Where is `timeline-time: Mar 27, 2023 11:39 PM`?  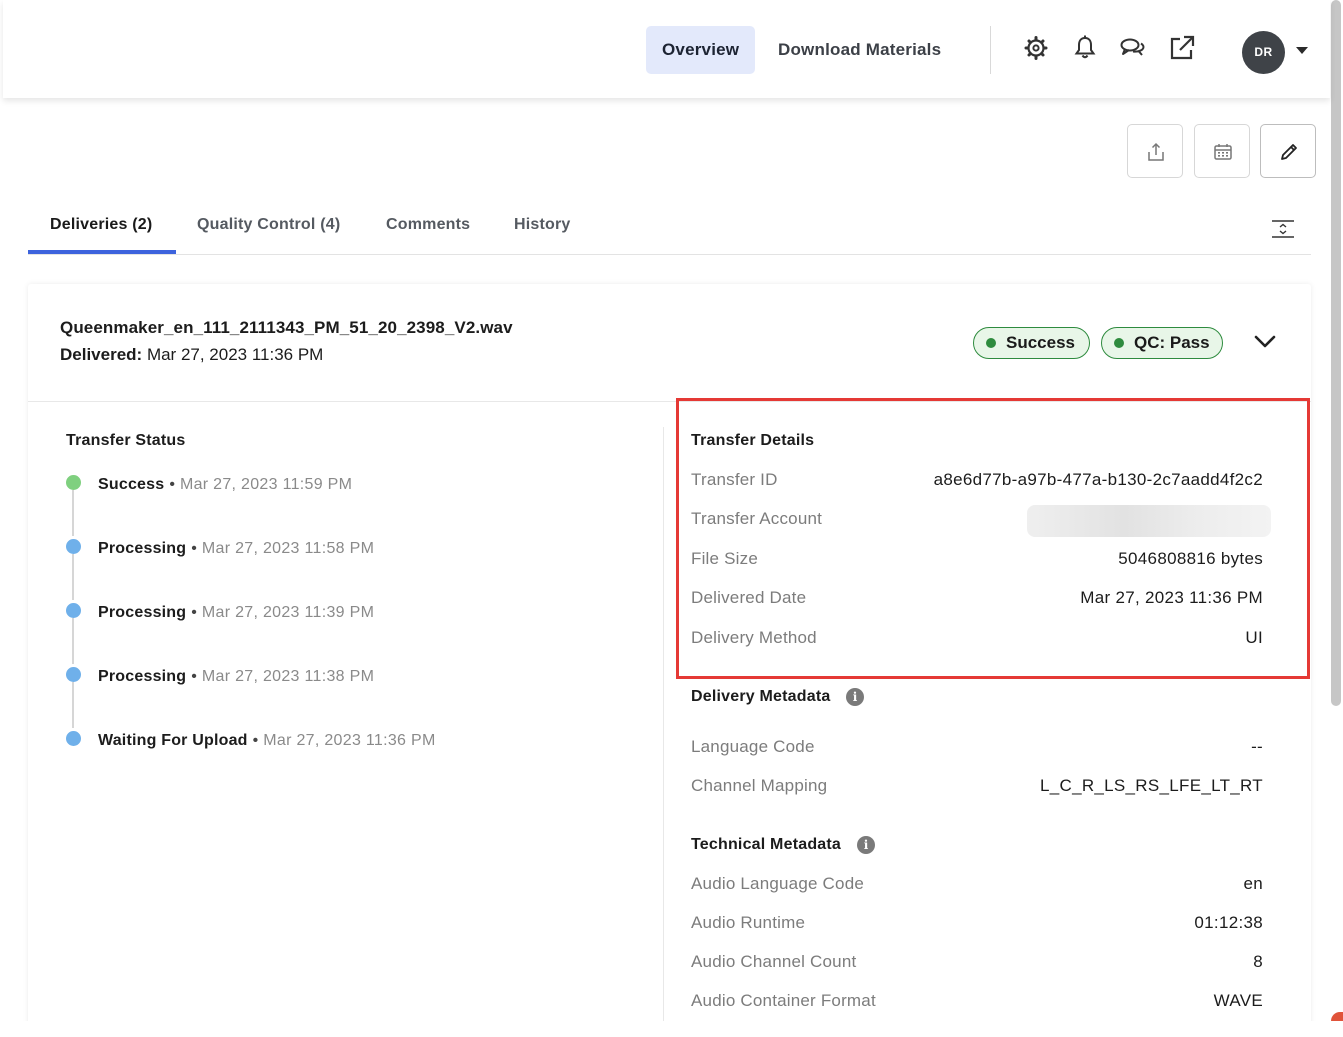 timeline-time: Mar 27, 2023 11:39 PM is located at coordinates (288, 612).